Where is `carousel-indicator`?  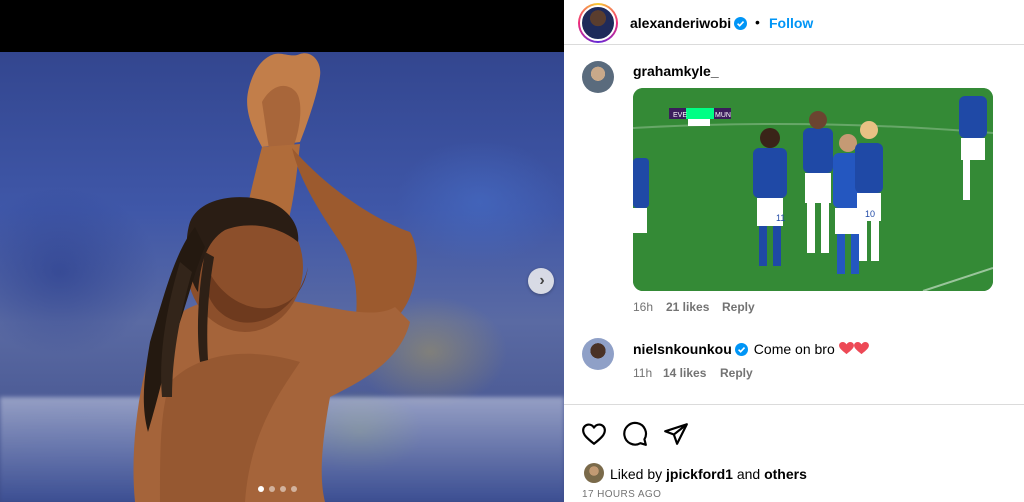
carousel-indicator is located at coordinates (277, 489).